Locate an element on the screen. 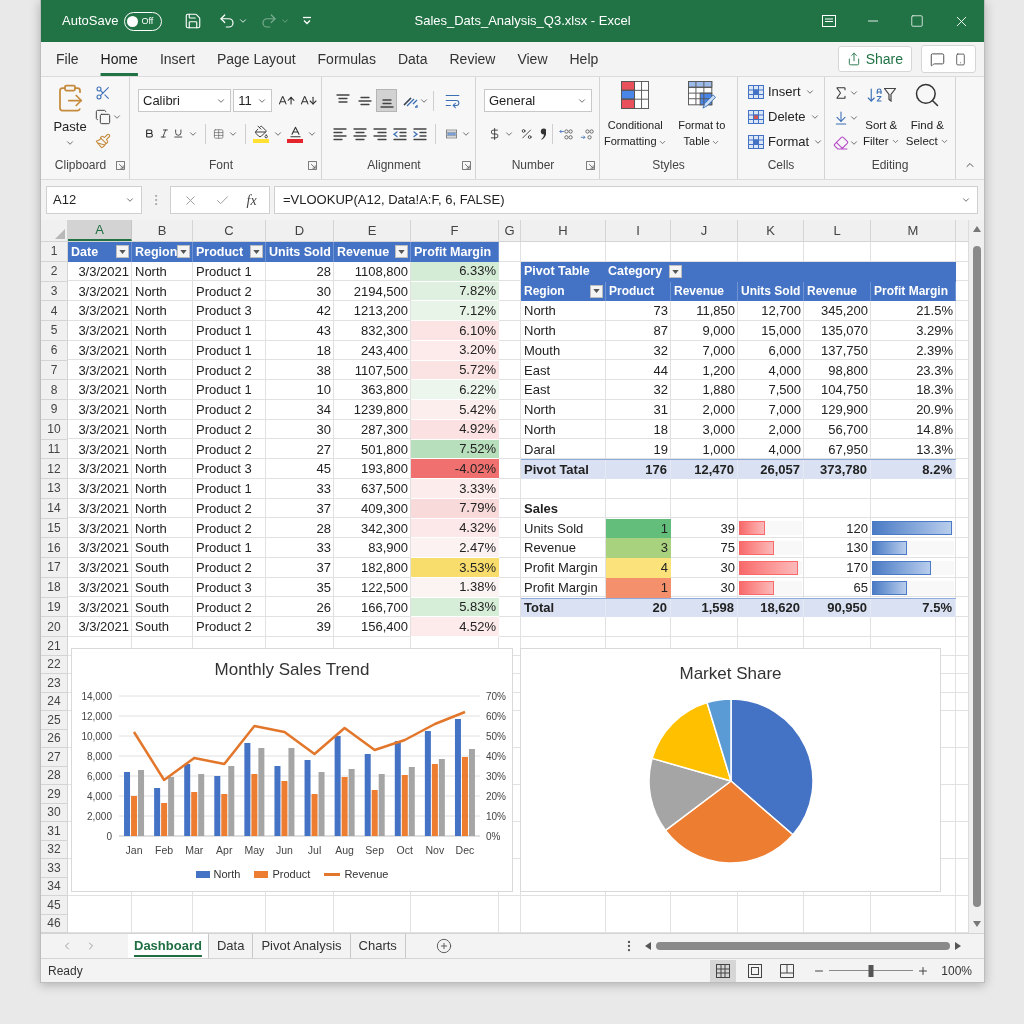 This screenshot has width=1024, height=1024. share-button: Share is located at coordinates (874, 59).